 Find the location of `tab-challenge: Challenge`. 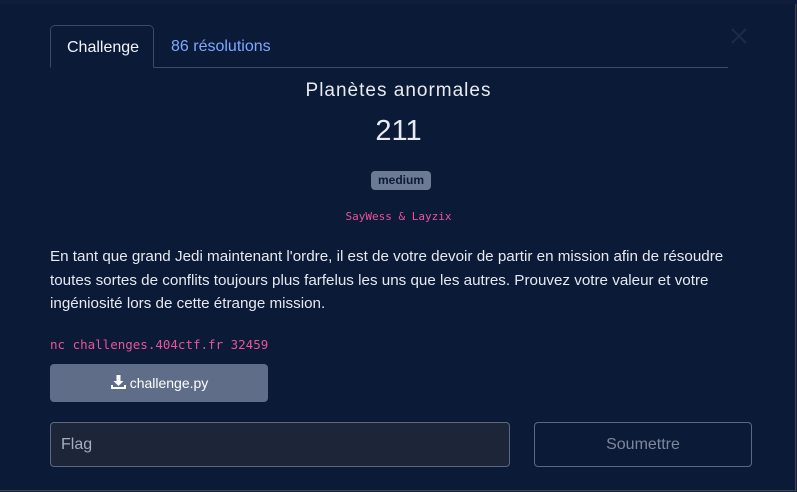

tab-challenge: Challenge is located at coordinates (102, 46).